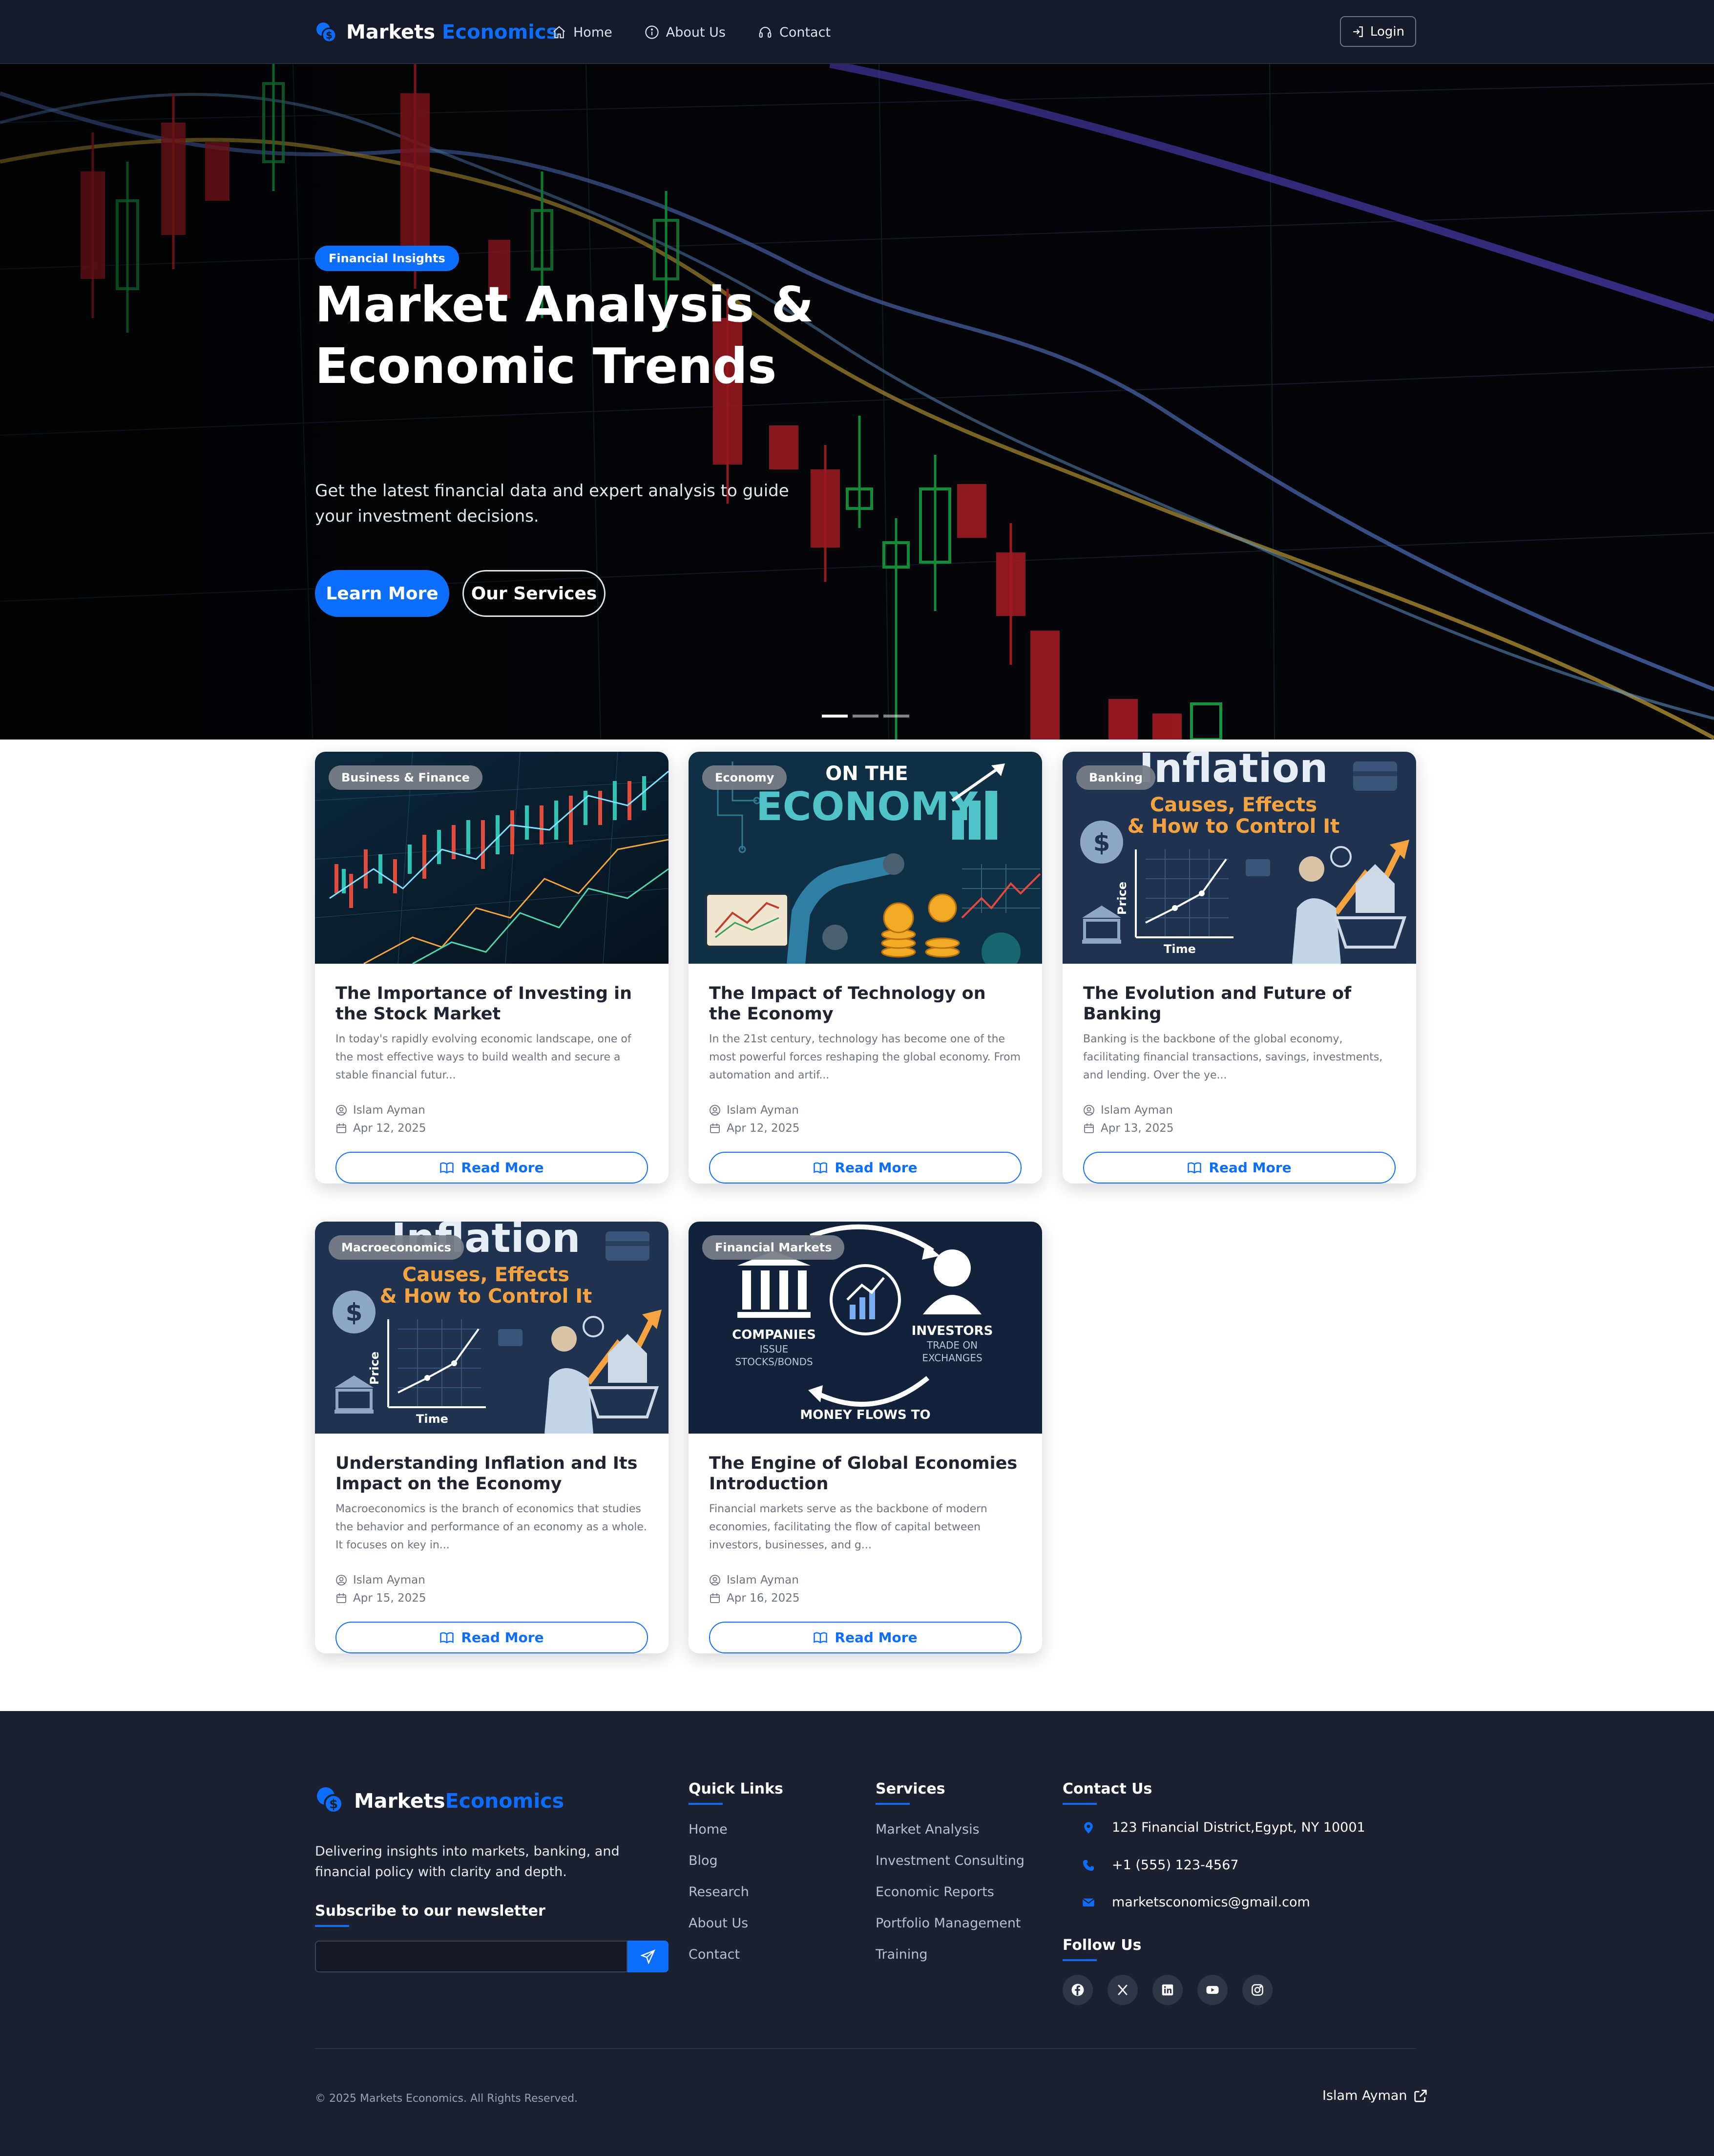 Image resolution: width=1714 pixels, height=2156 pixels. What do you see at coordinates (686, 32) in the screenshot?
I see `nav-link-about: About Us` at bounding box center [686, 32].